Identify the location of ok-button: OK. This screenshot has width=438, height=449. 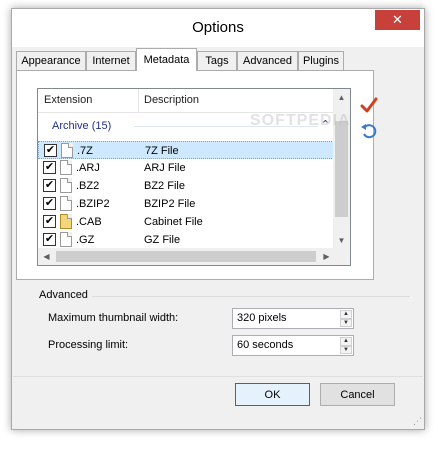
(272, 394).